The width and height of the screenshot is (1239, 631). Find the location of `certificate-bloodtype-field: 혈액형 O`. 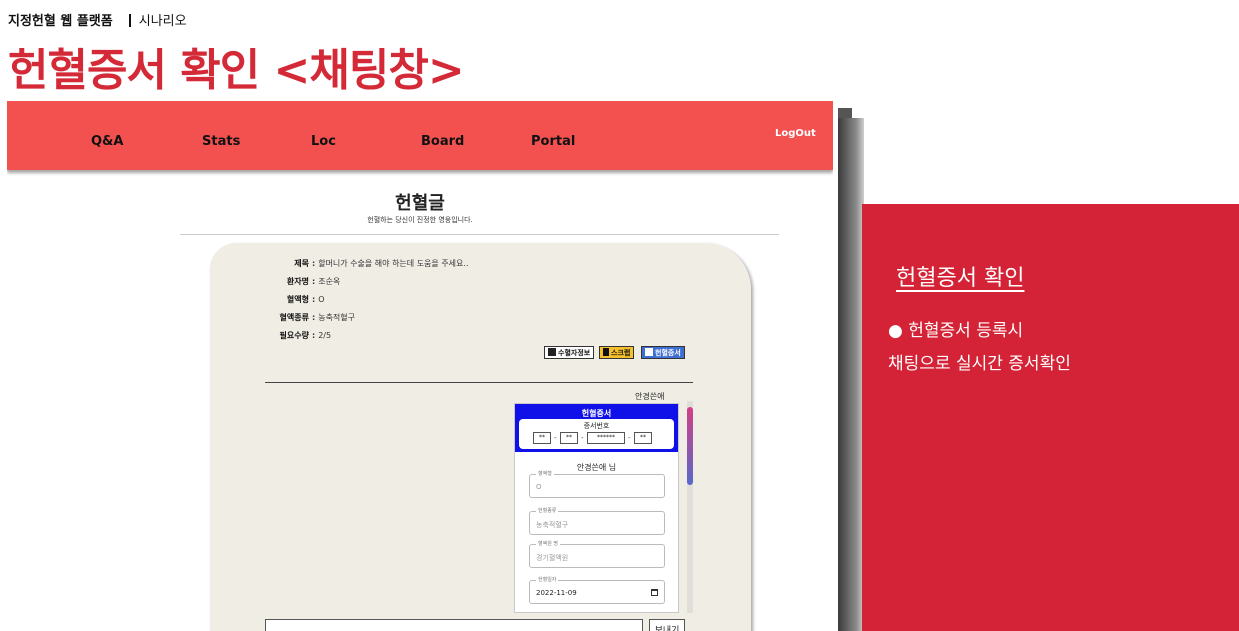

certificate-bloodtype-field: 혈액형 O is located at coordinates (597, 484).